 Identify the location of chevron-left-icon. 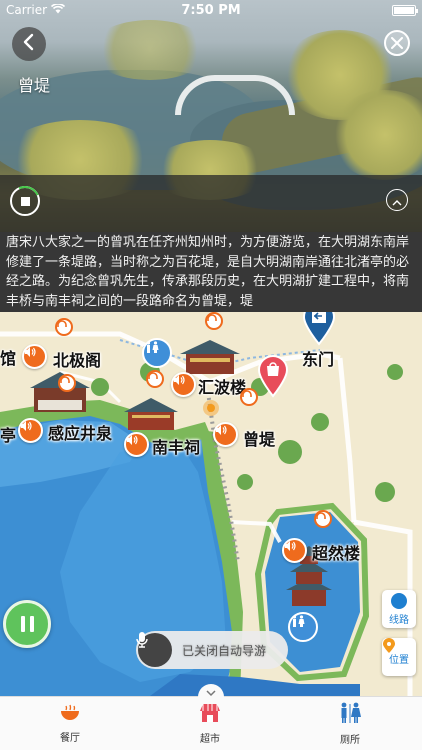
(29, 44).